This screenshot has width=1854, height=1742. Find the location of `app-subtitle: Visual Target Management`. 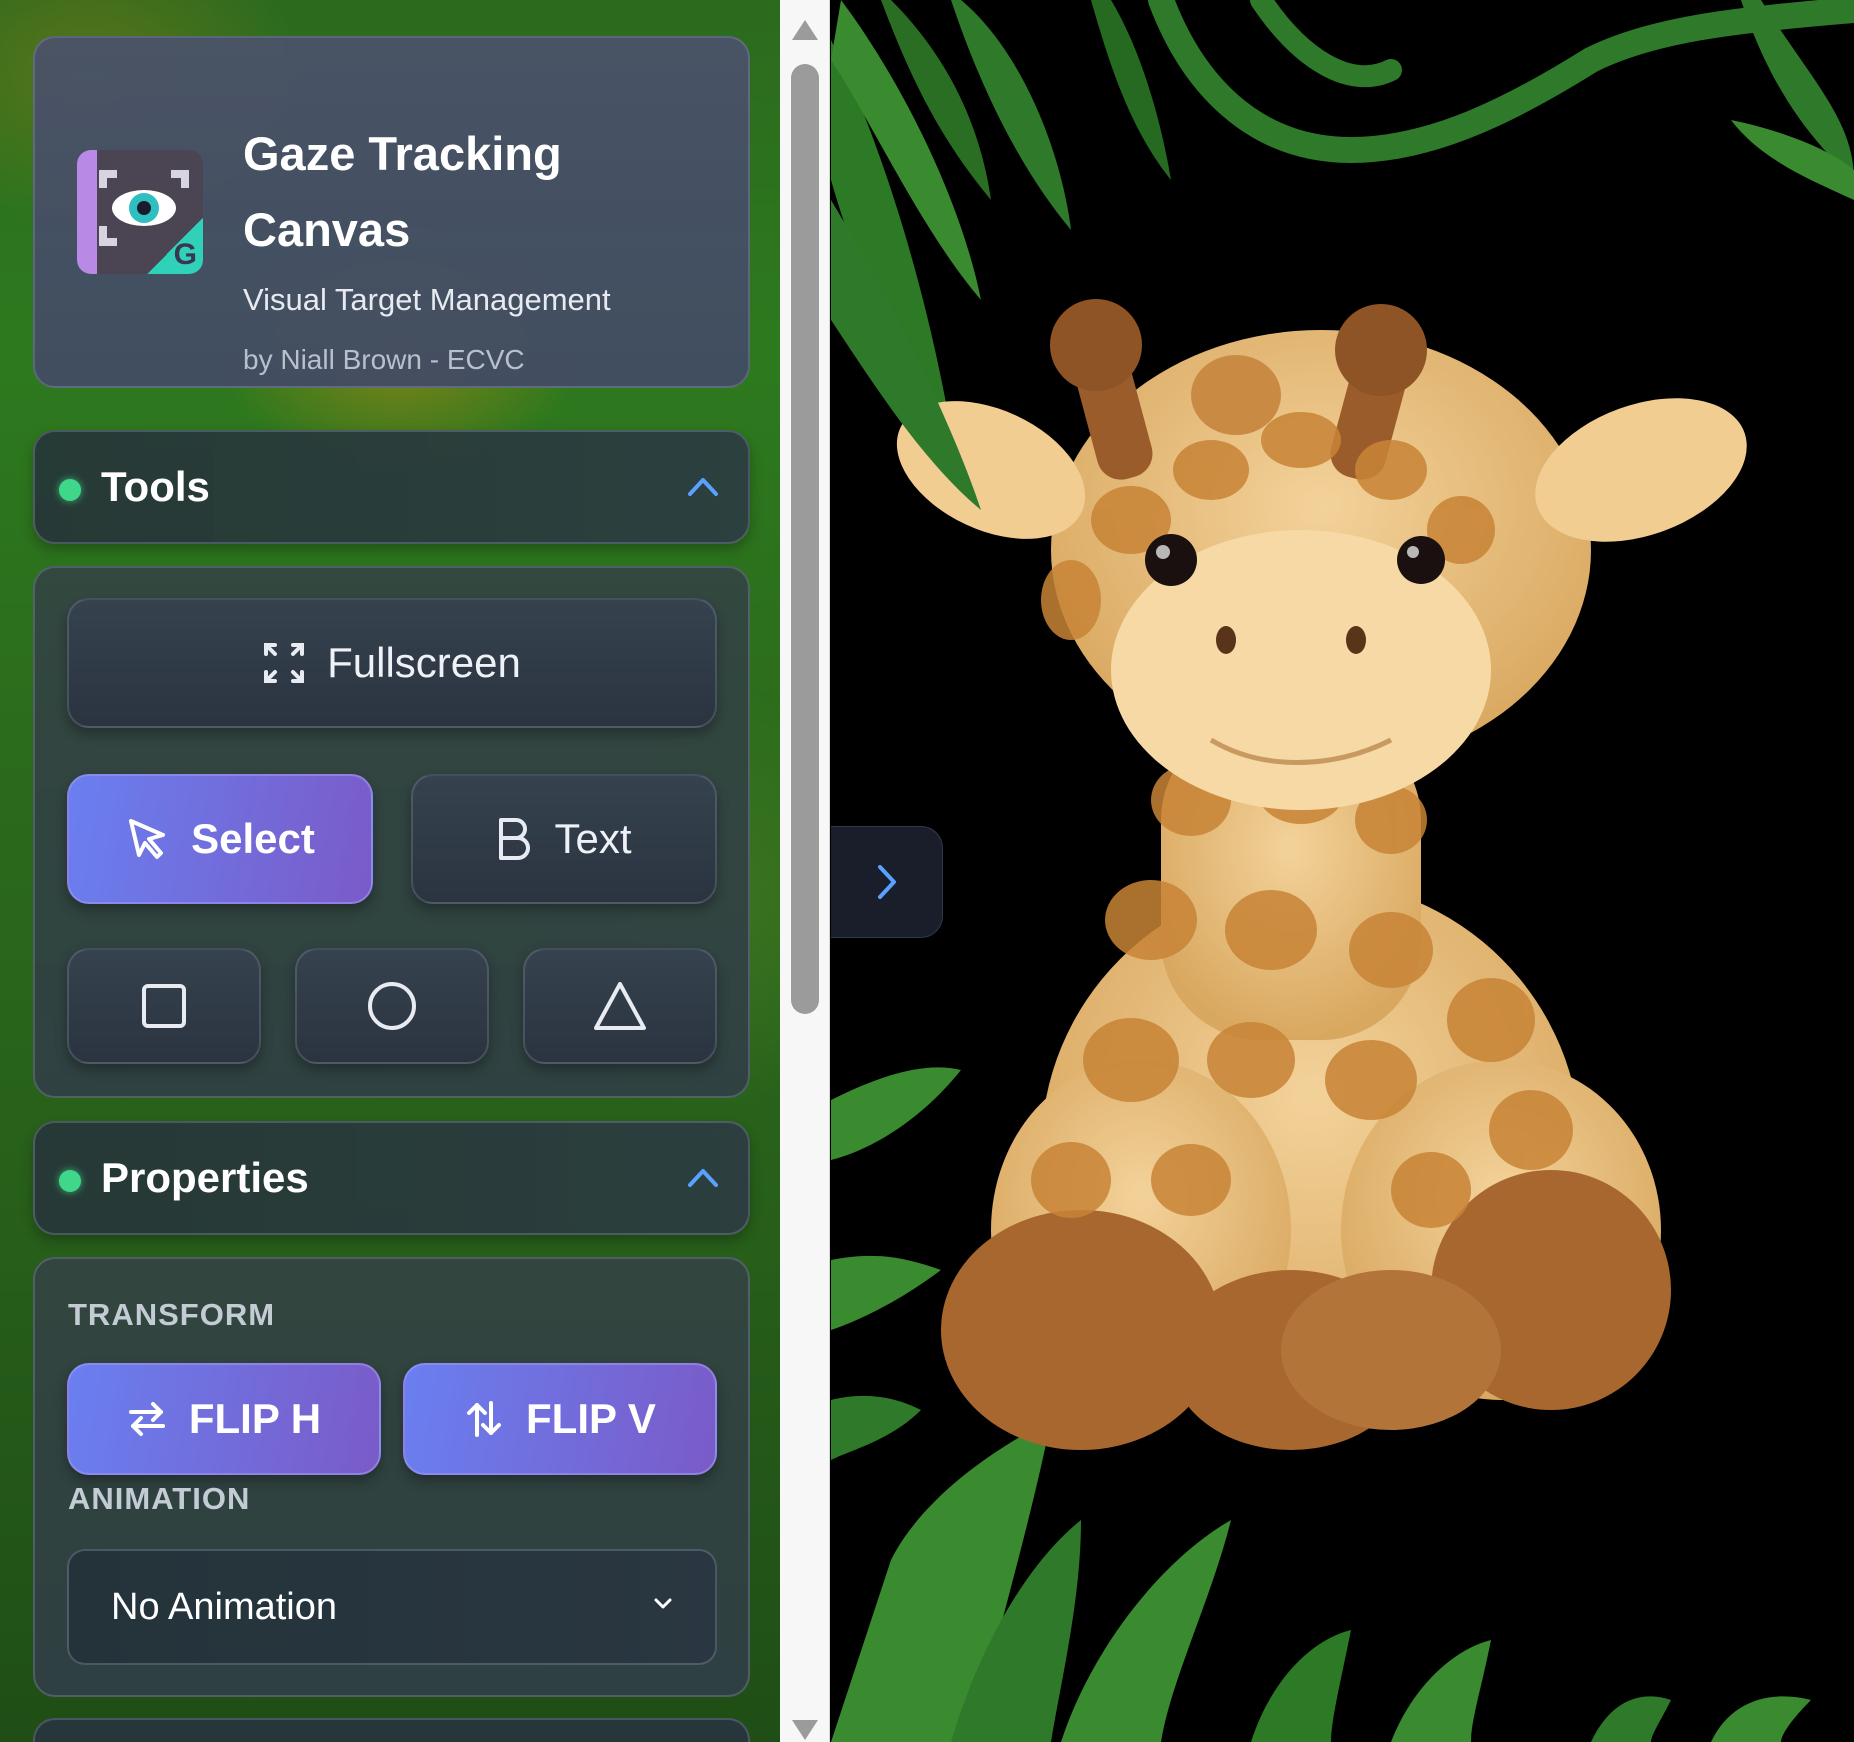

app-subtitle: Visual Target Management is located at coordinates (427, 299).